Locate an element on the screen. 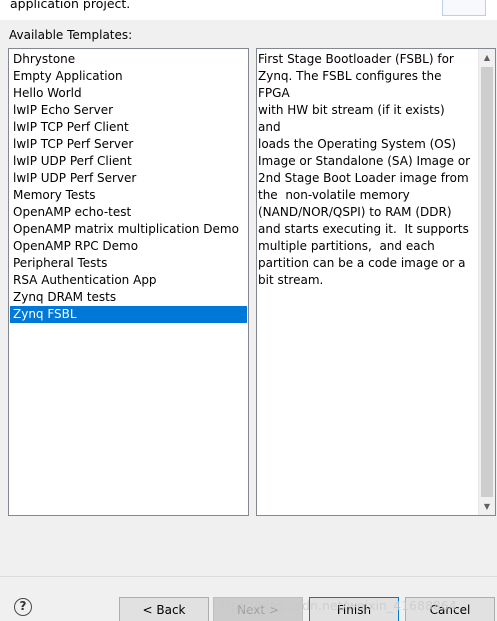 The width and height of the screenshot is (497, 621). template-list-item: Zynq DRAM tests is located at coordinates (128, 297).